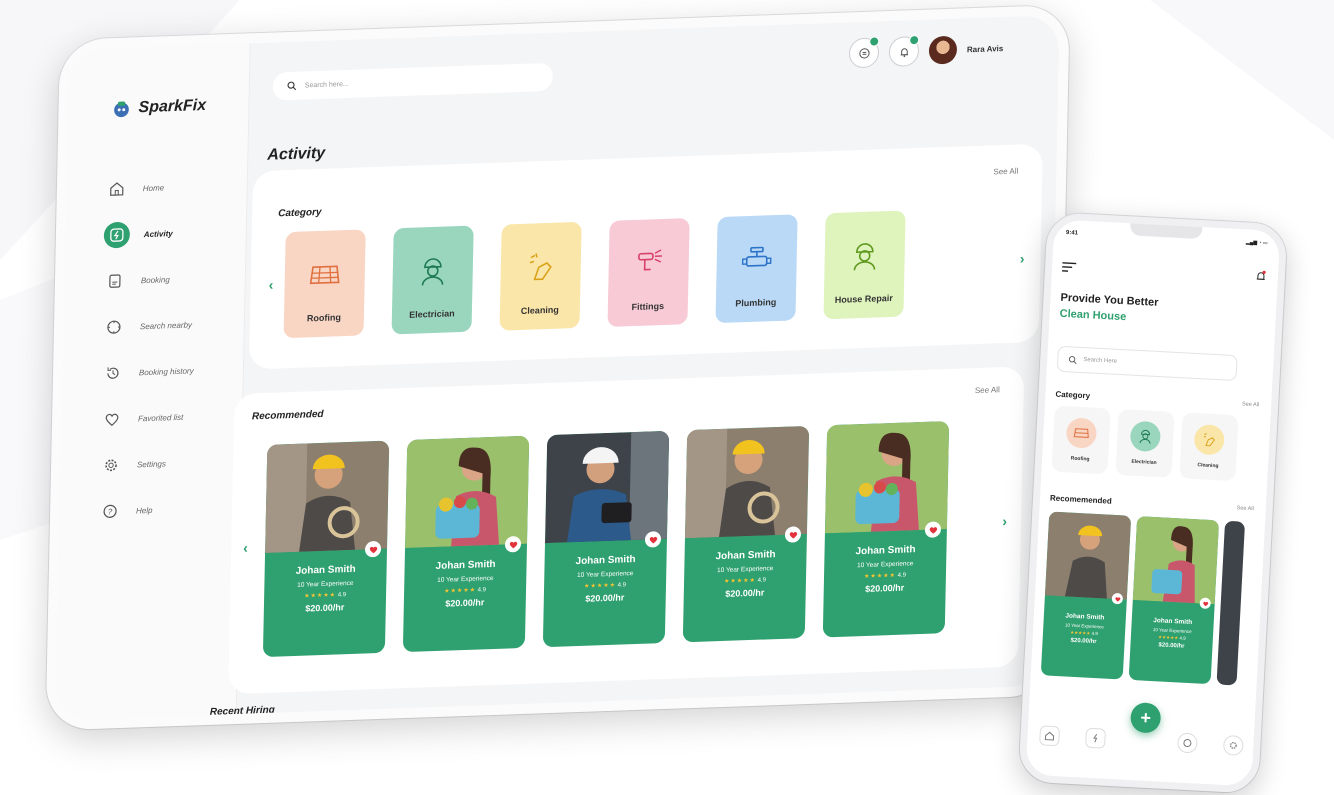  What do you see at coordinates (170, 371) in the screenshot?
I see `sidebar-item-booking-history: Booking history` at bounding box center [170, 371].